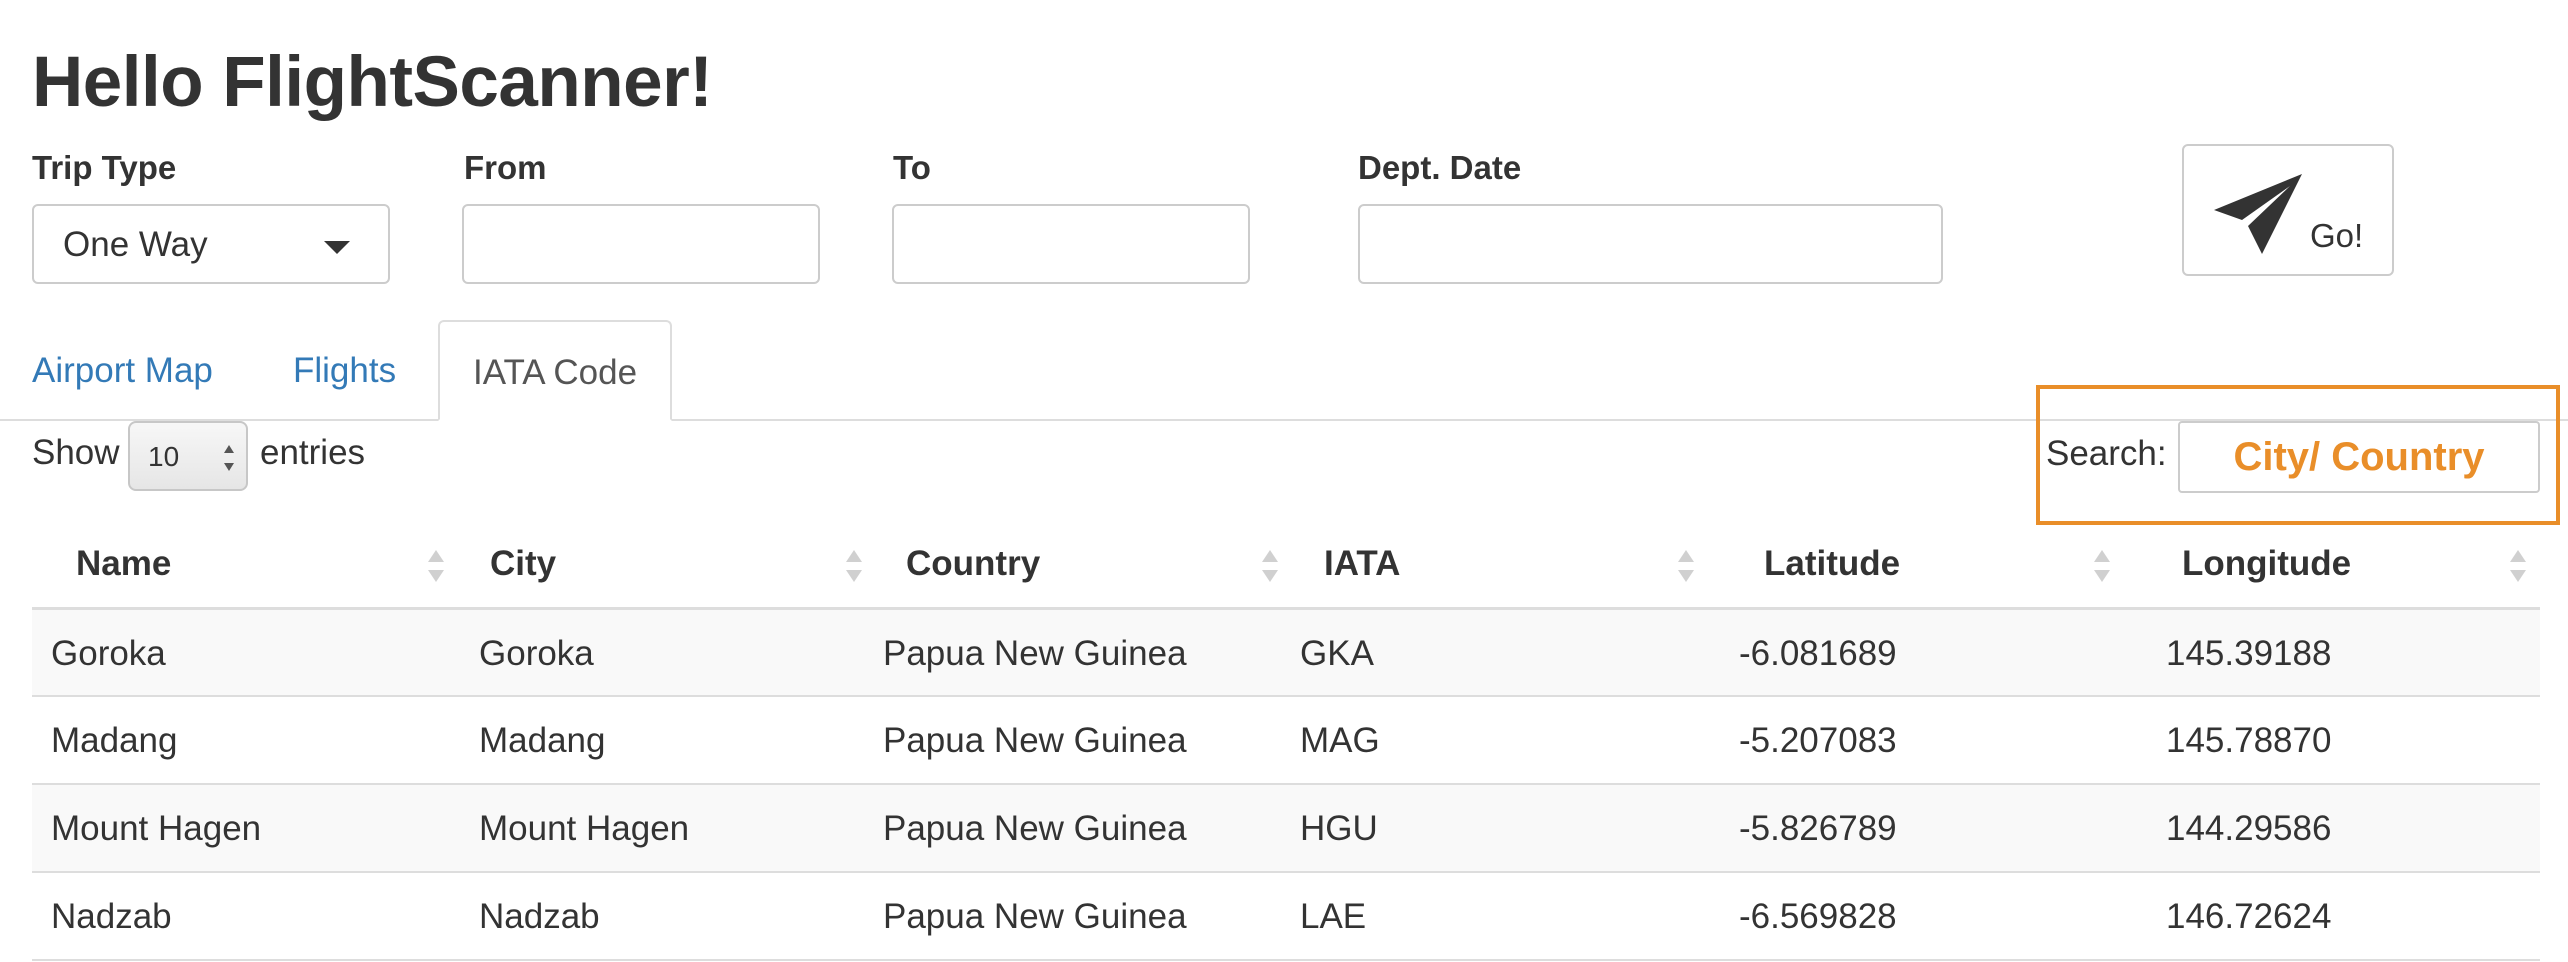  I want to click on cell-text: 145.78870, so click(2249, 740).